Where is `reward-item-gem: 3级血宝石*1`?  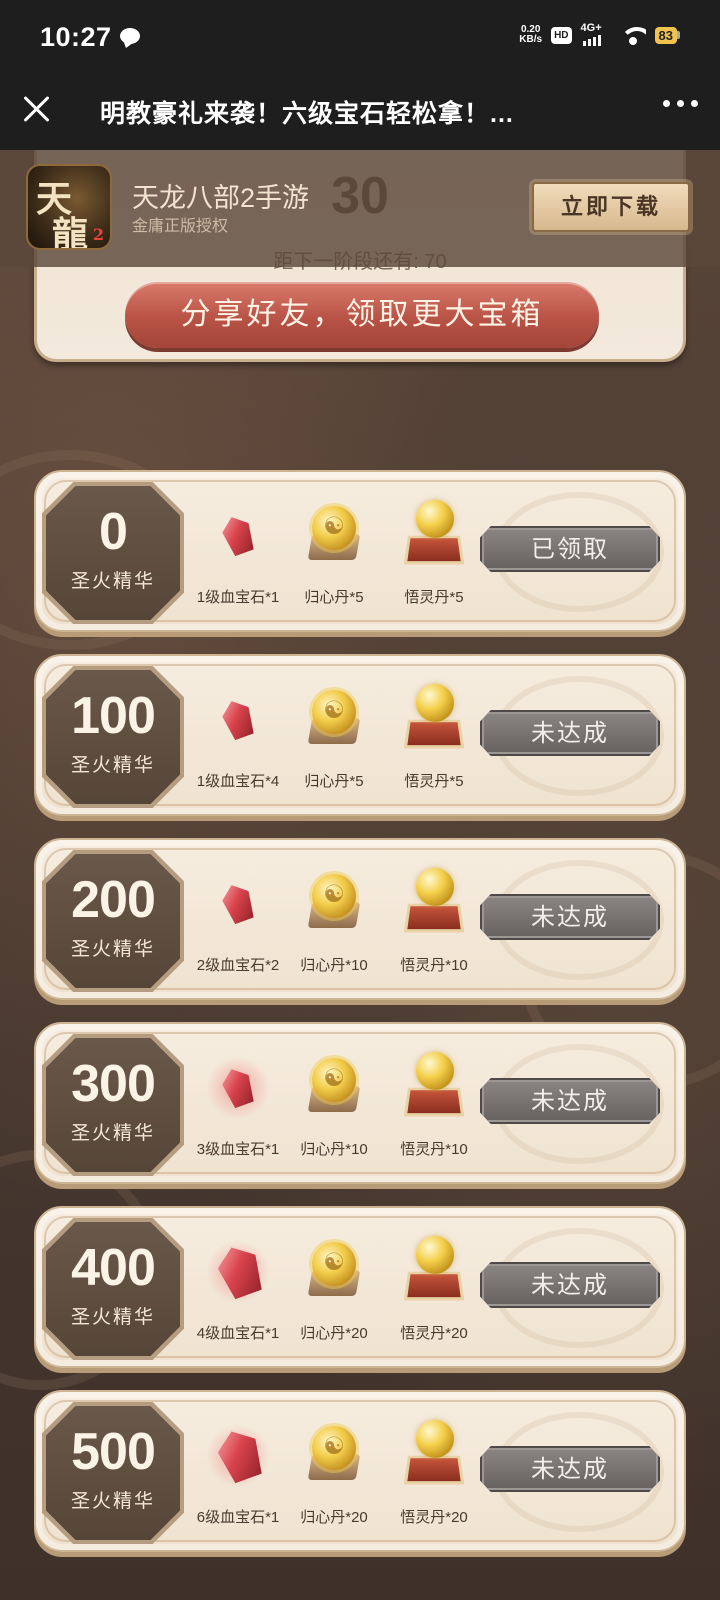
reward-item-gem: 3级血宝石*1 is located at coordinates (238, 1106).